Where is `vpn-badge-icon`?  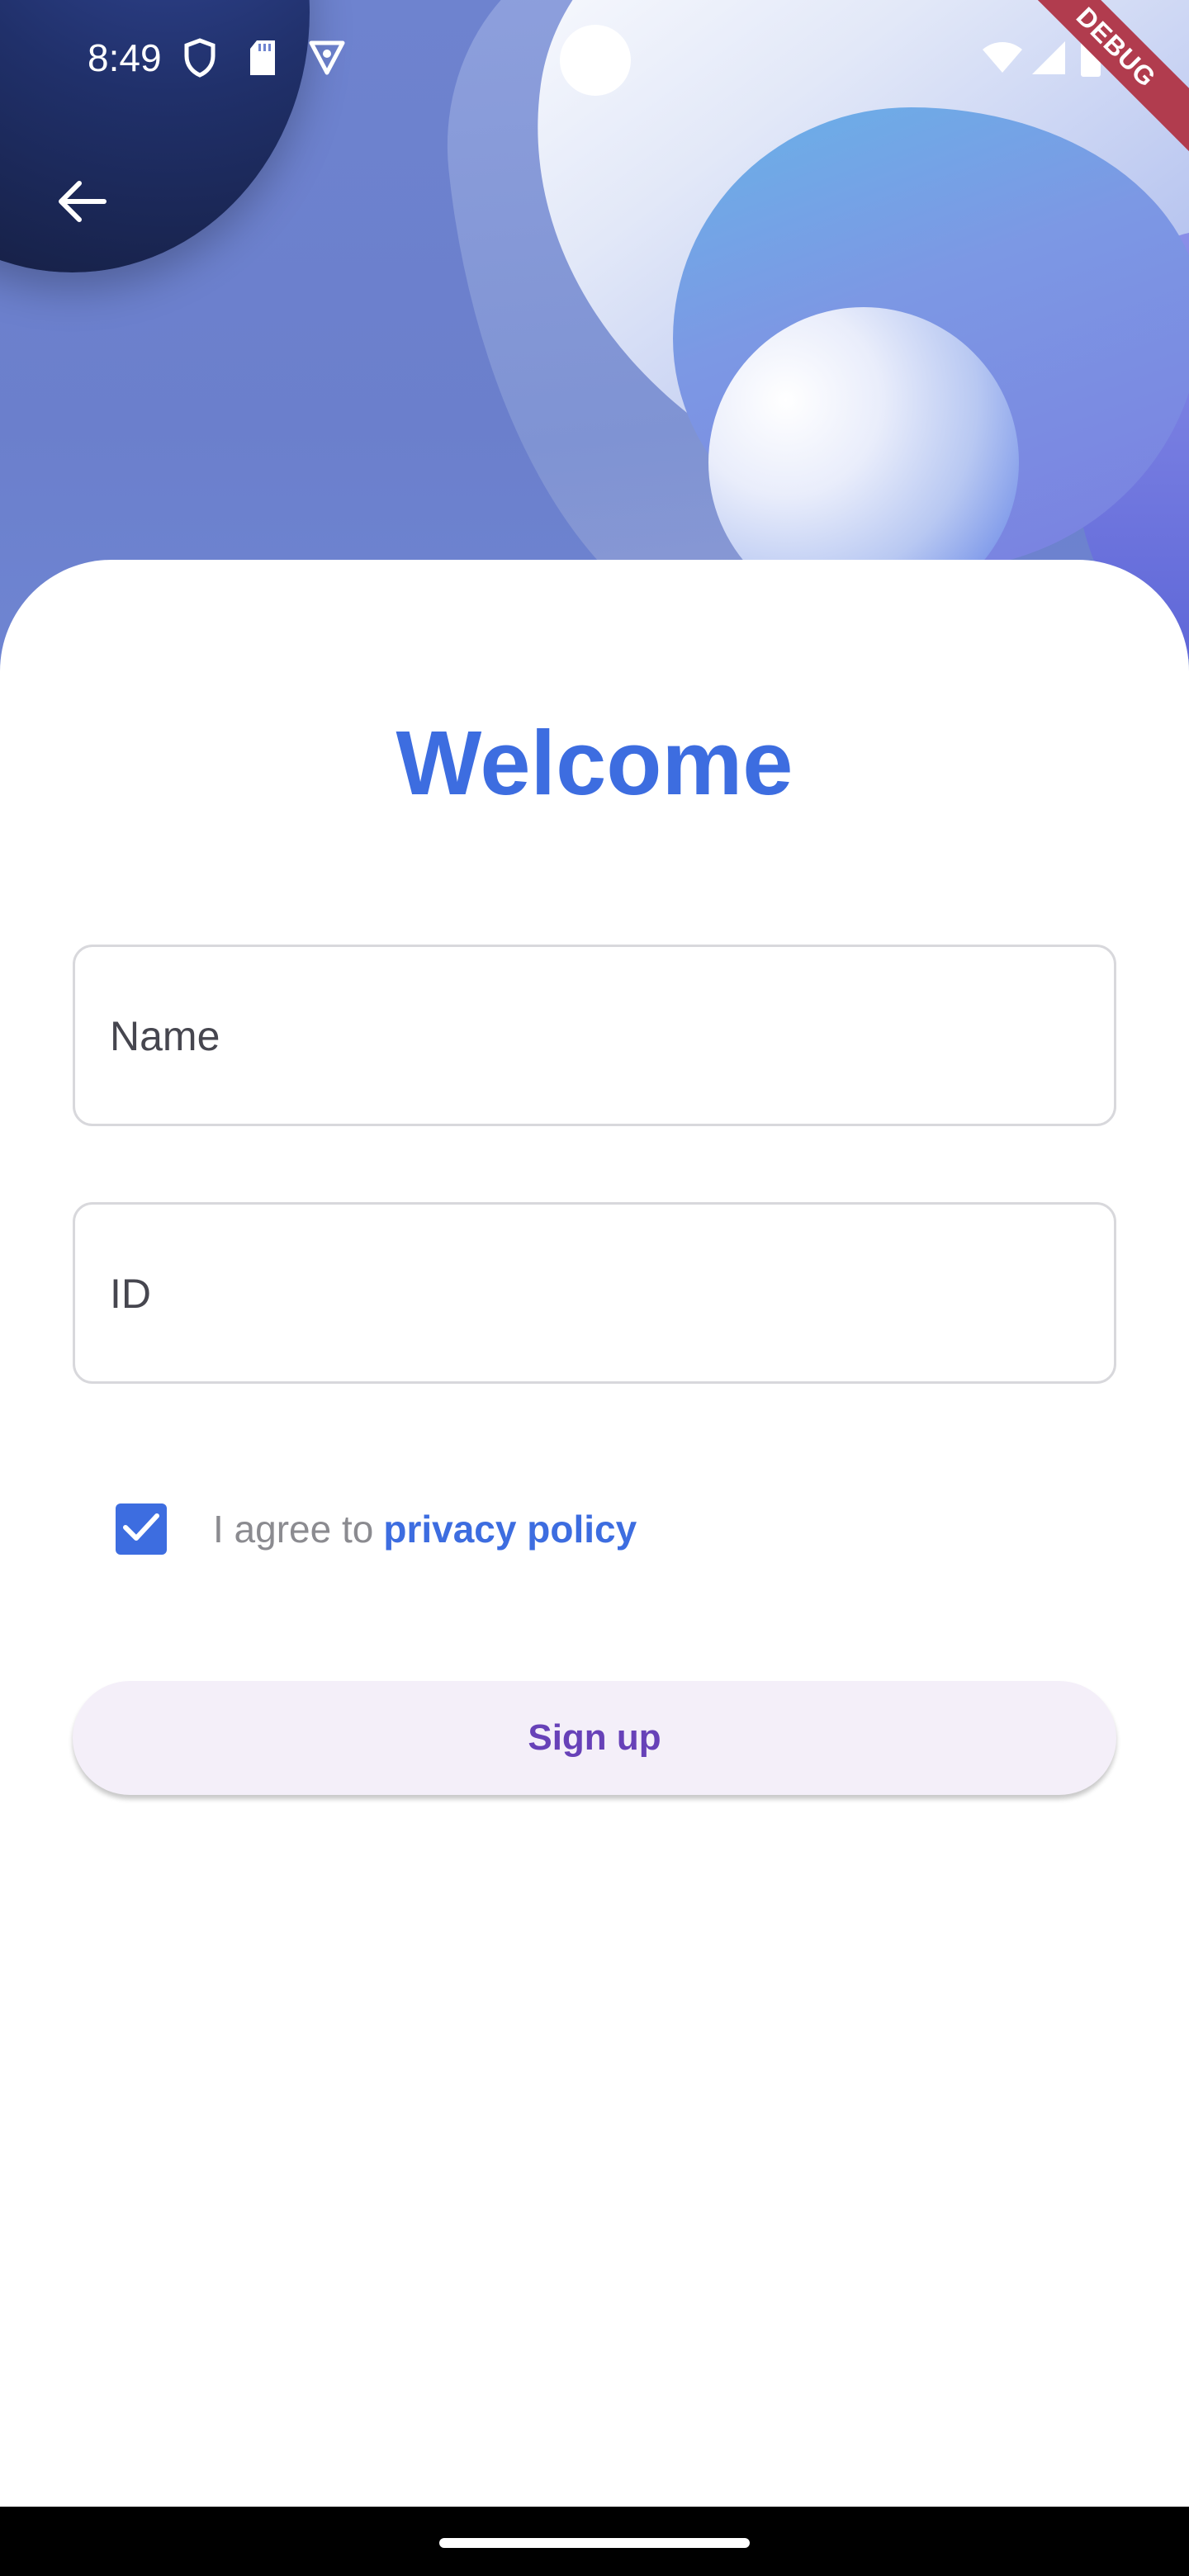
vpn-badge-icon is located at coordinates (327, 57).